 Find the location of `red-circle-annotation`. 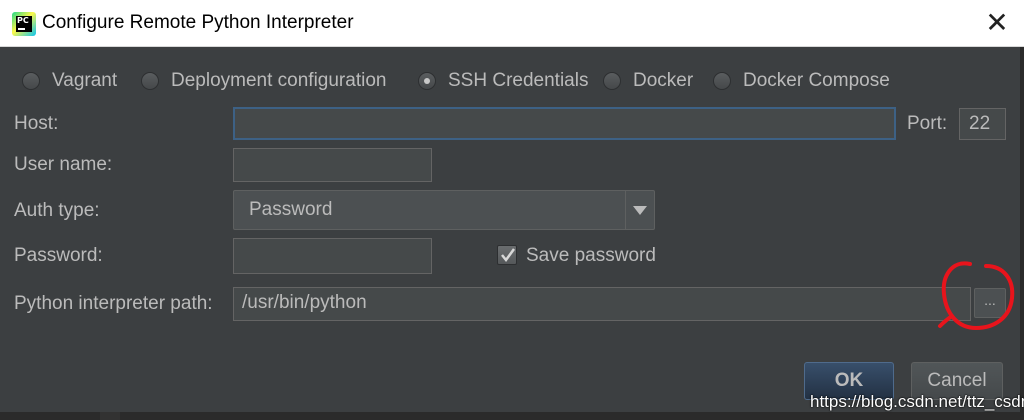

red-circle-annotation is located at coordinates (976, 296).